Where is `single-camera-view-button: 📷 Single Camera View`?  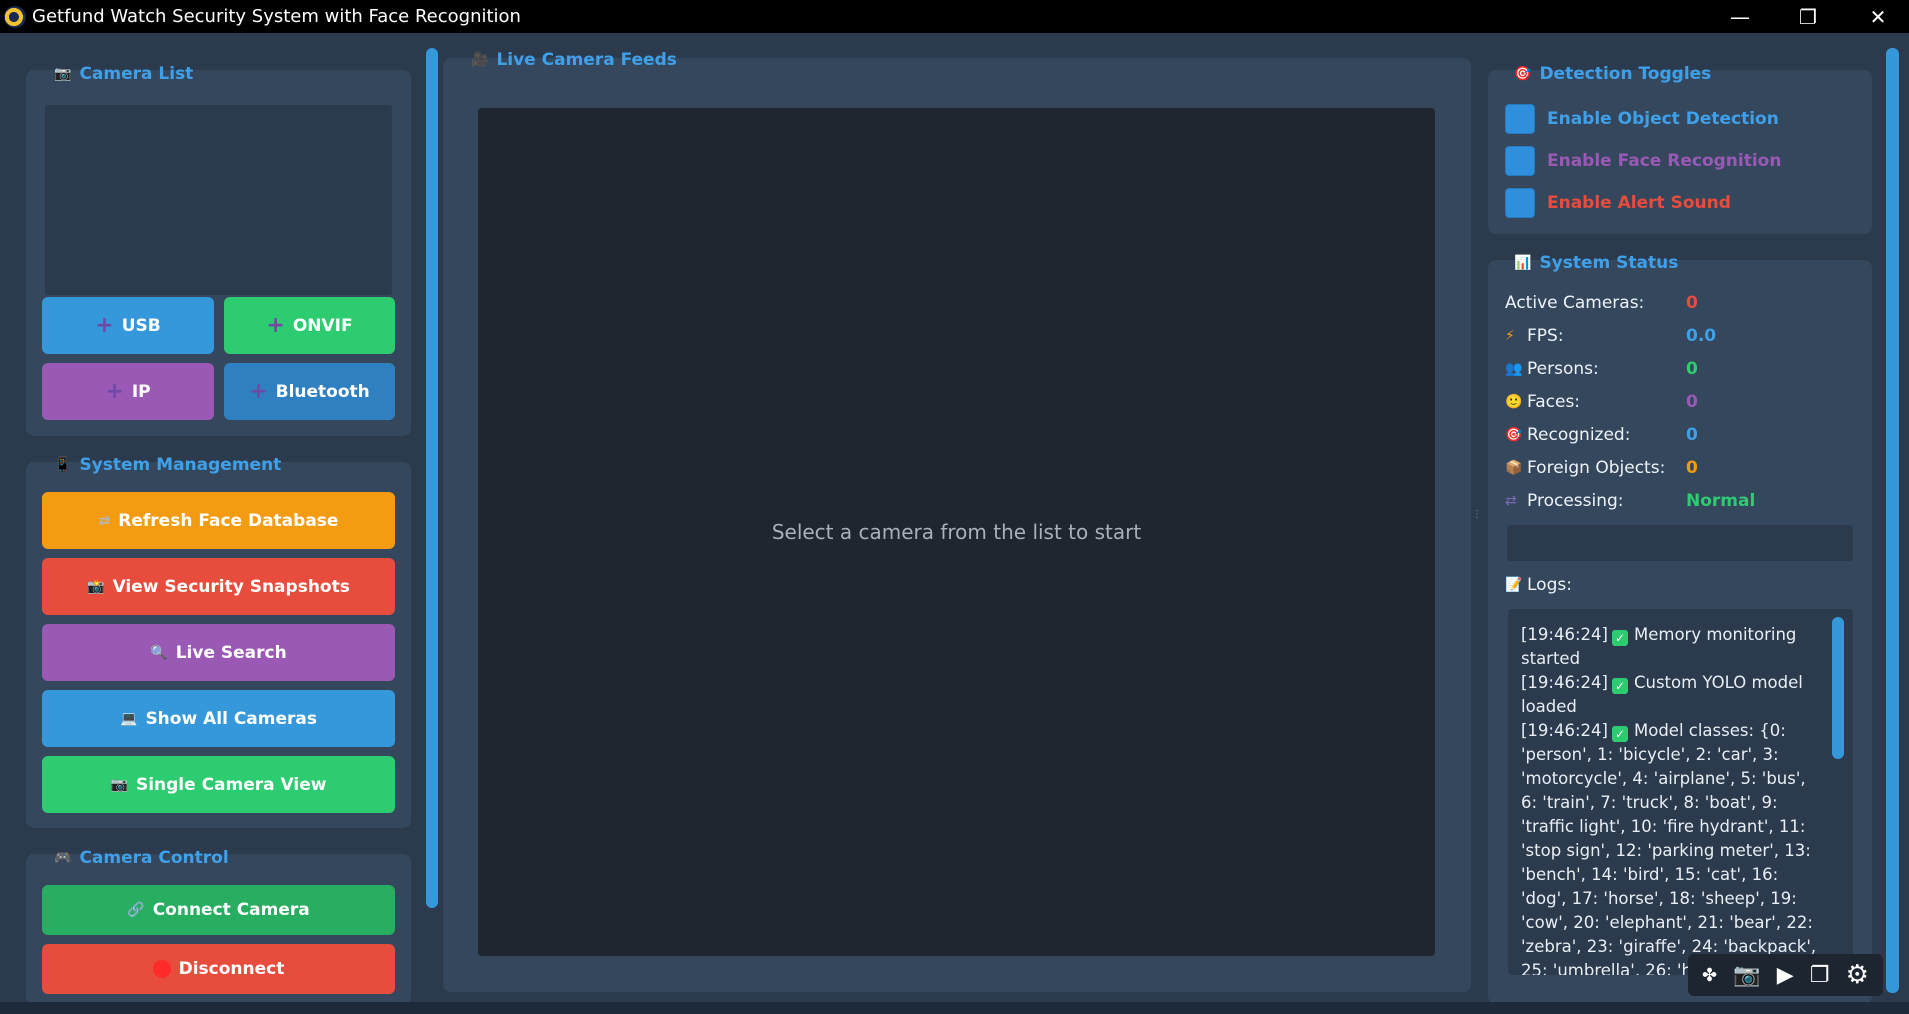
single-camera-view-button: 📷 Single Camera View is located at coordinates (218, 784).